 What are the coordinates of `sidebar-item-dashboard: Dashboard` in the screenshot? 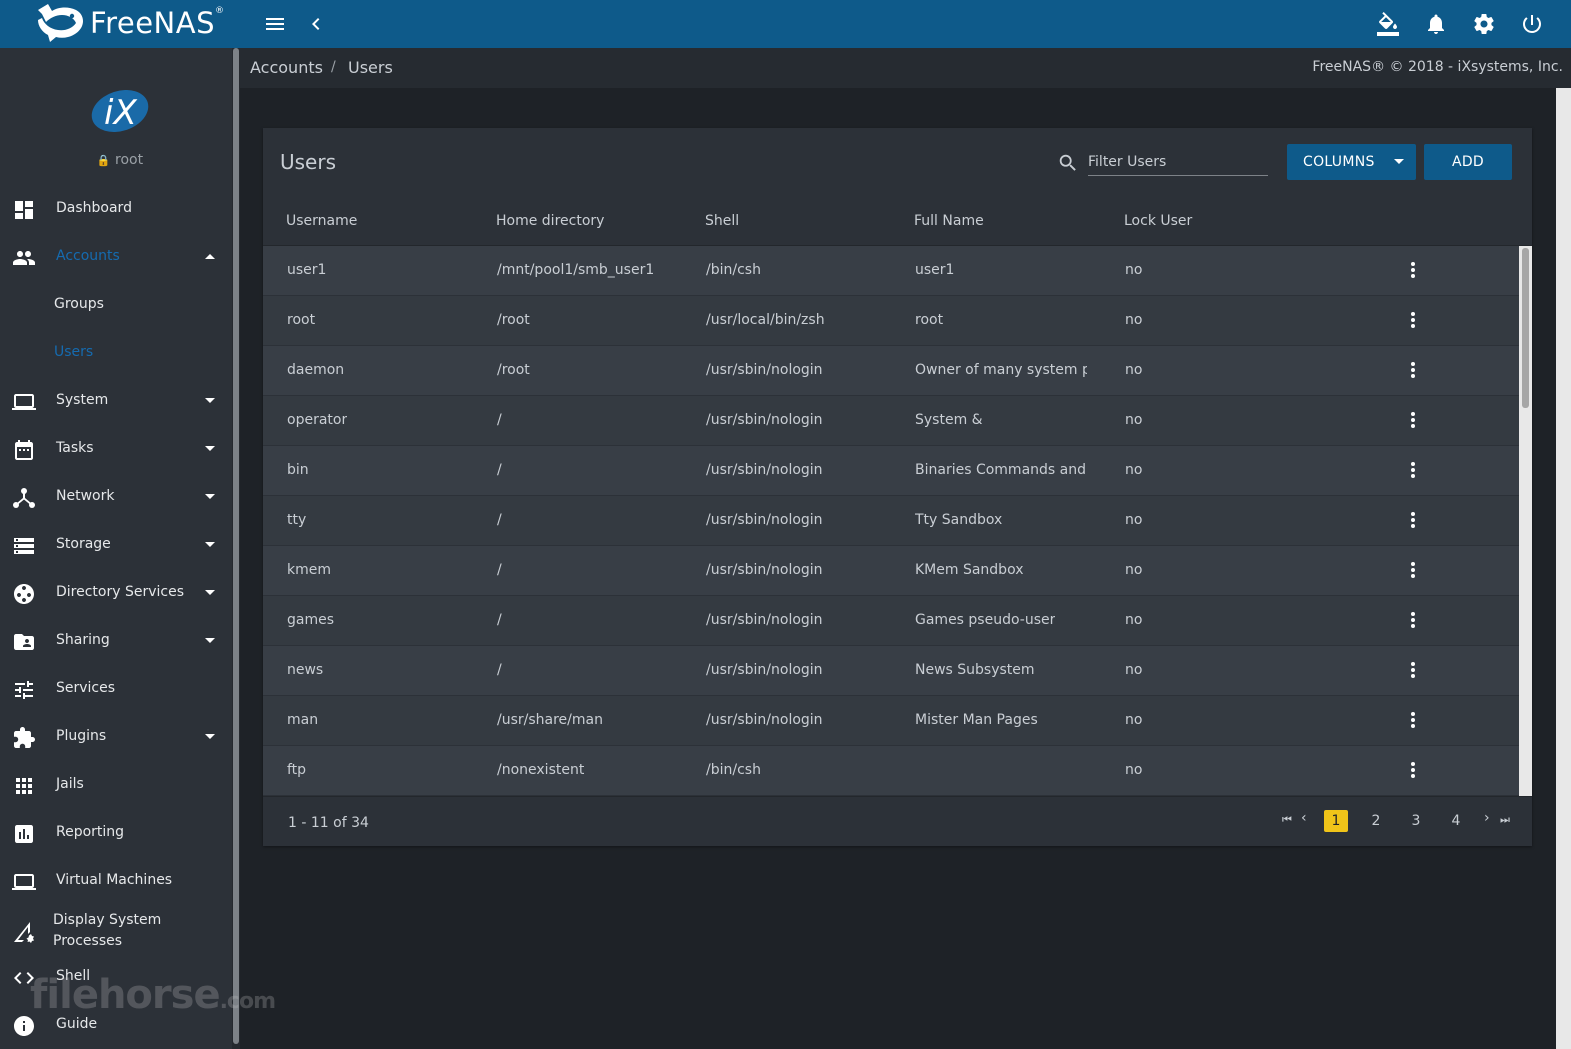 It's located at (116, 210).